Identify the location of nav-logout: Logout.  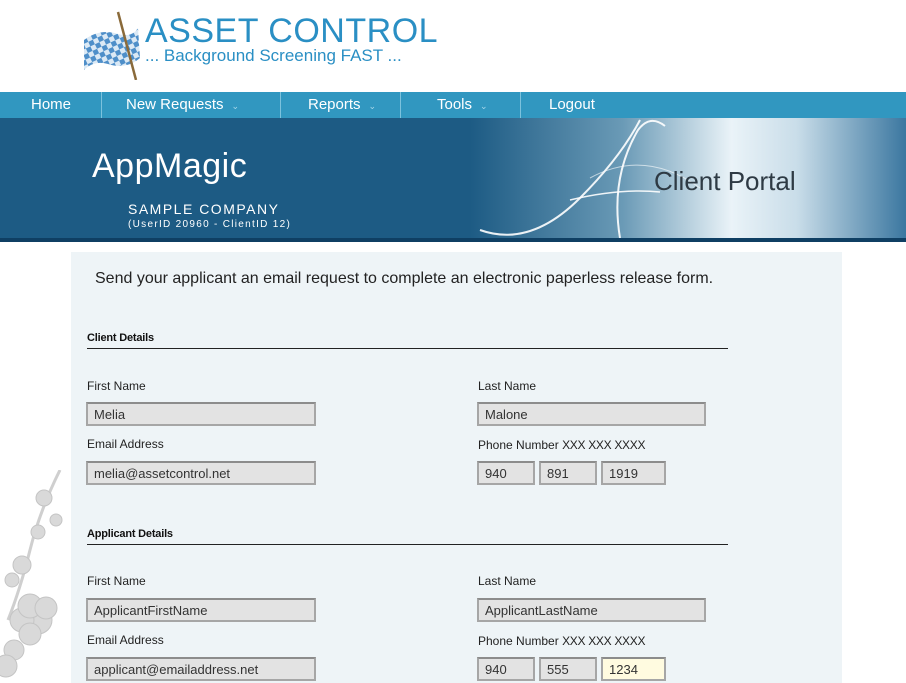
(576, 105).